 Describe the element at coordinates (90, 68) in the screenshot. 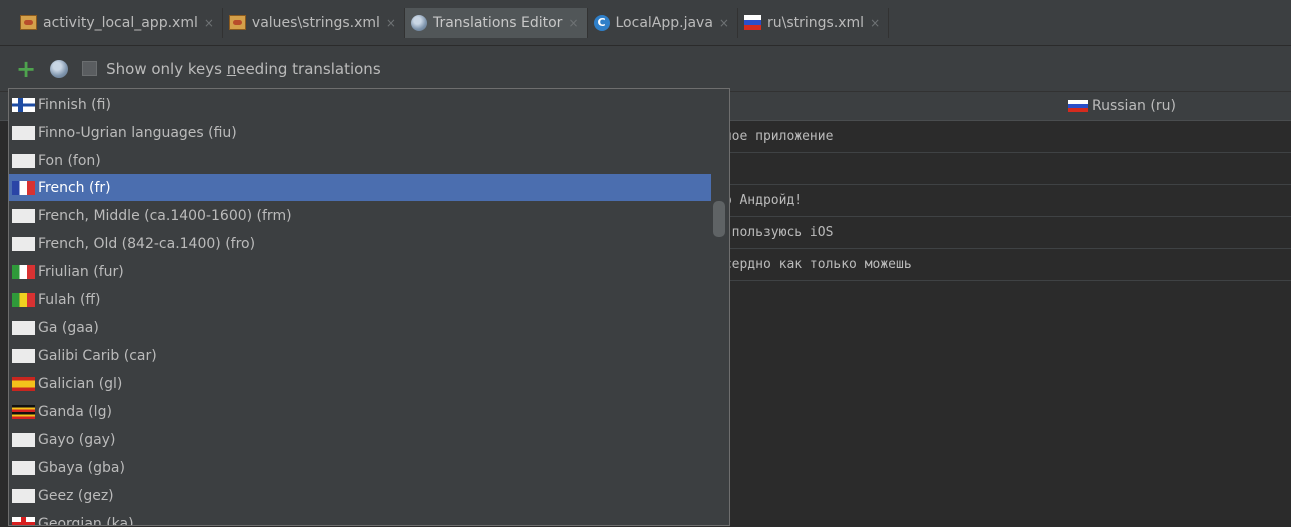

I see `show-only-needing-translation-checkbox` at that location.